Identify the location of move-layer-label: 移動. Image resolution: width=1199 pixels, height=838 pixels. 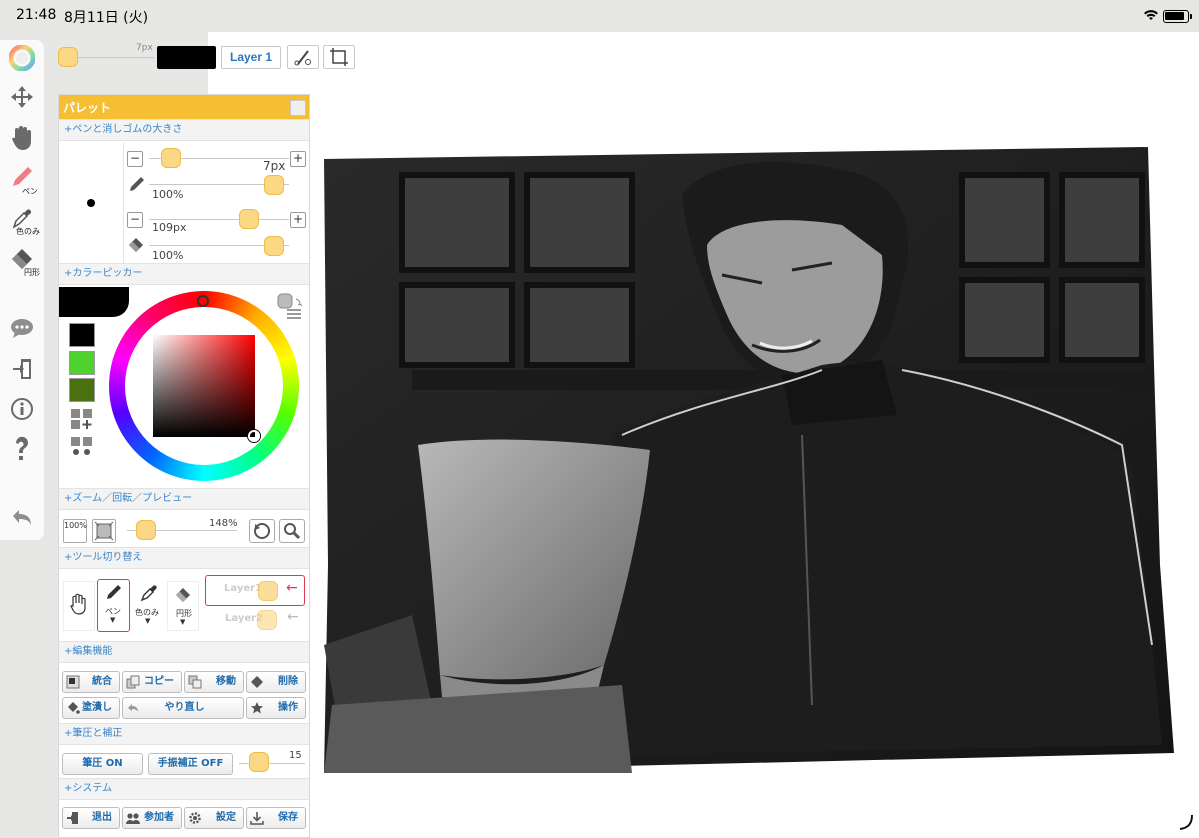
(226, 681).